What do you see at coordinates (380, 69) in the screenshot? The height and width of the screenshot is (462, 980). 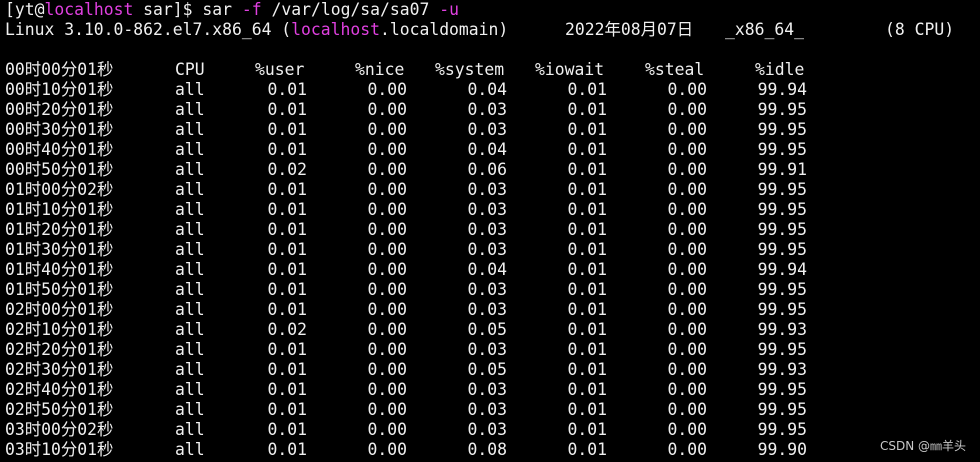 I see `header-nice: %nice` at bounding box center [380, 69].